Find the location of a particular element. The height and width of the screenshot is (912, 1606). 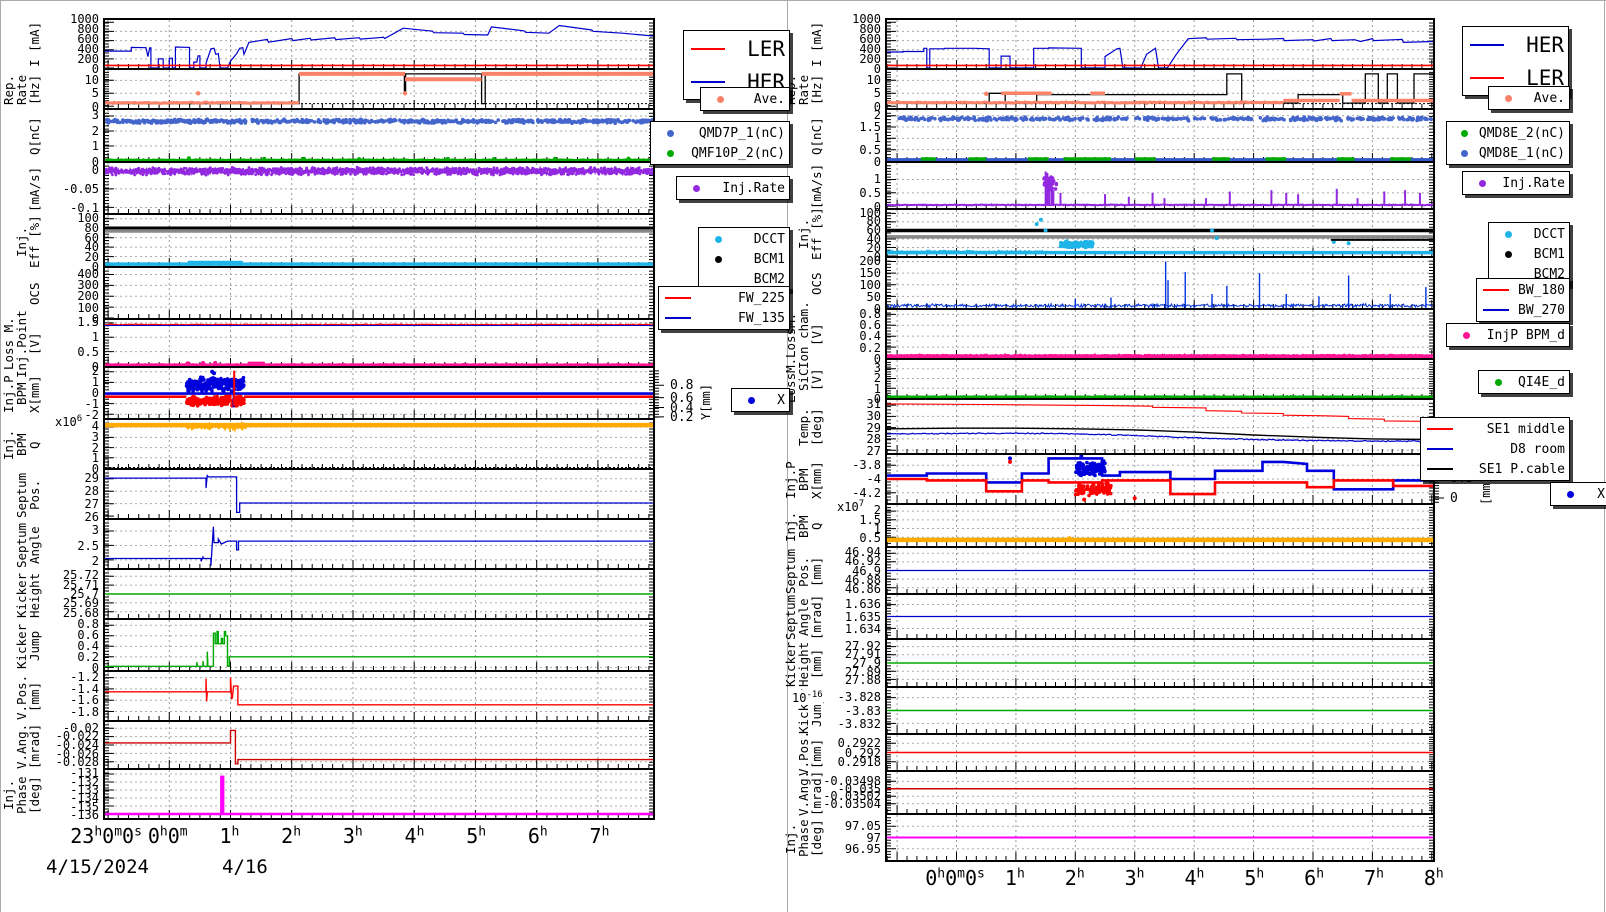

legend-item: D8 room is located at coordinates (1495, 449).